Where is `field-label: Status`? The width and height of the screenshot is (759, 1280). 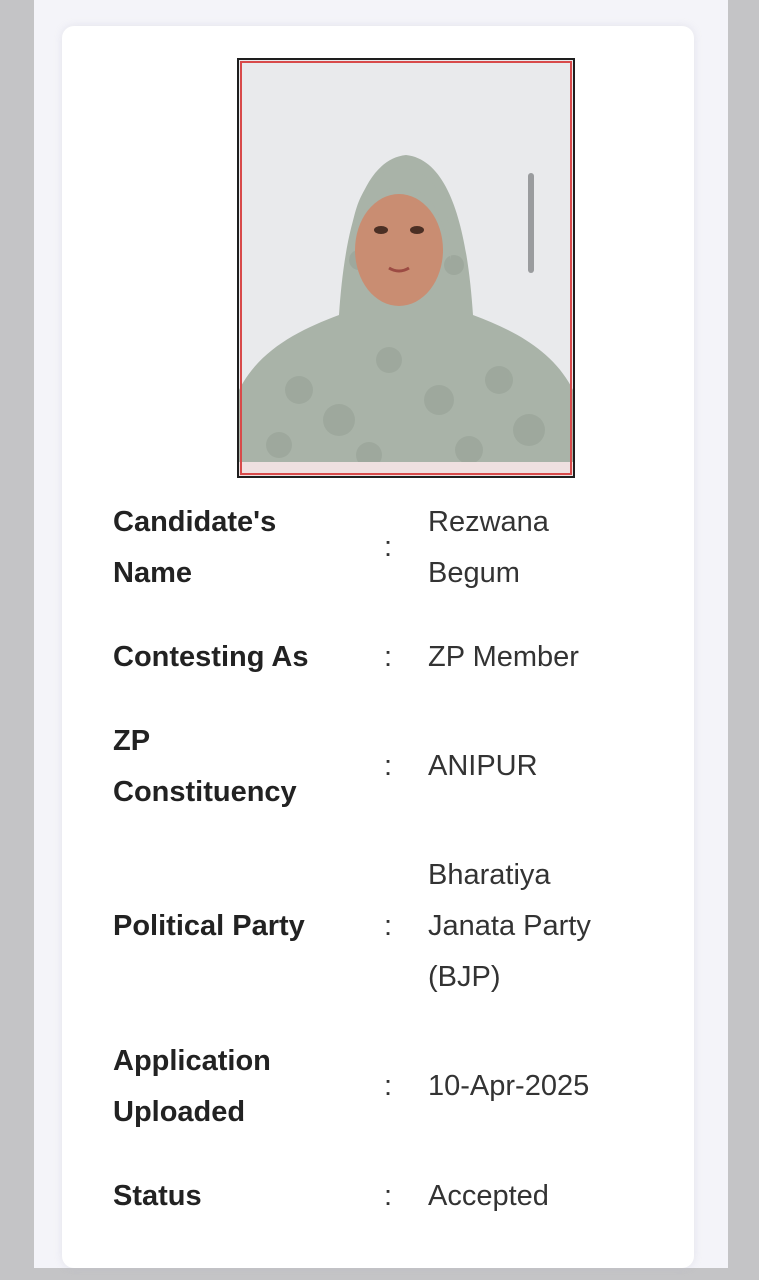
field-label: Status is located at coordinates (157, 1196).